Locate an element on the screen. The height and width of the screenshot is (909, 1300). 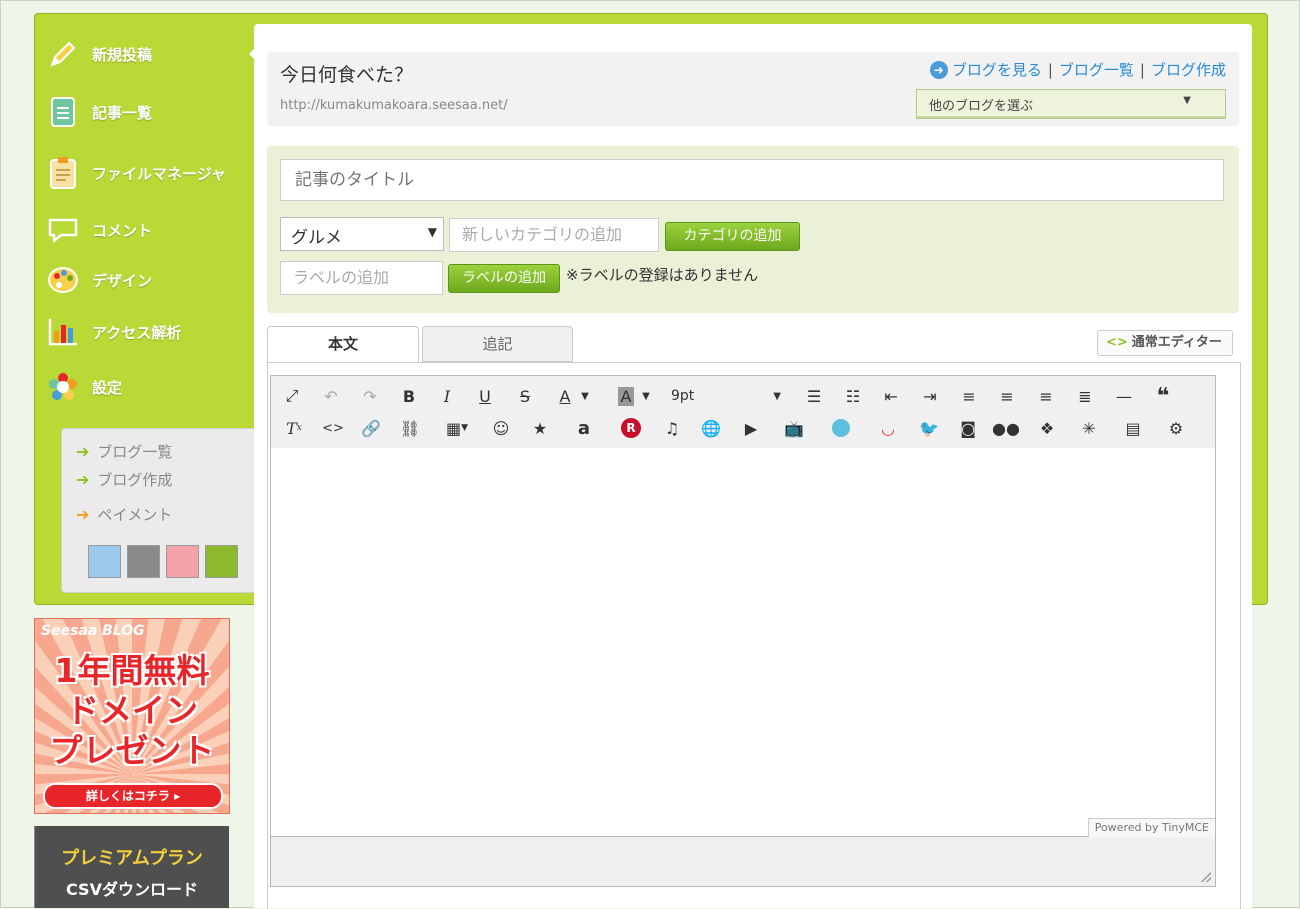
nav-label: 記事一覧 is located at coordinates (122, 112).